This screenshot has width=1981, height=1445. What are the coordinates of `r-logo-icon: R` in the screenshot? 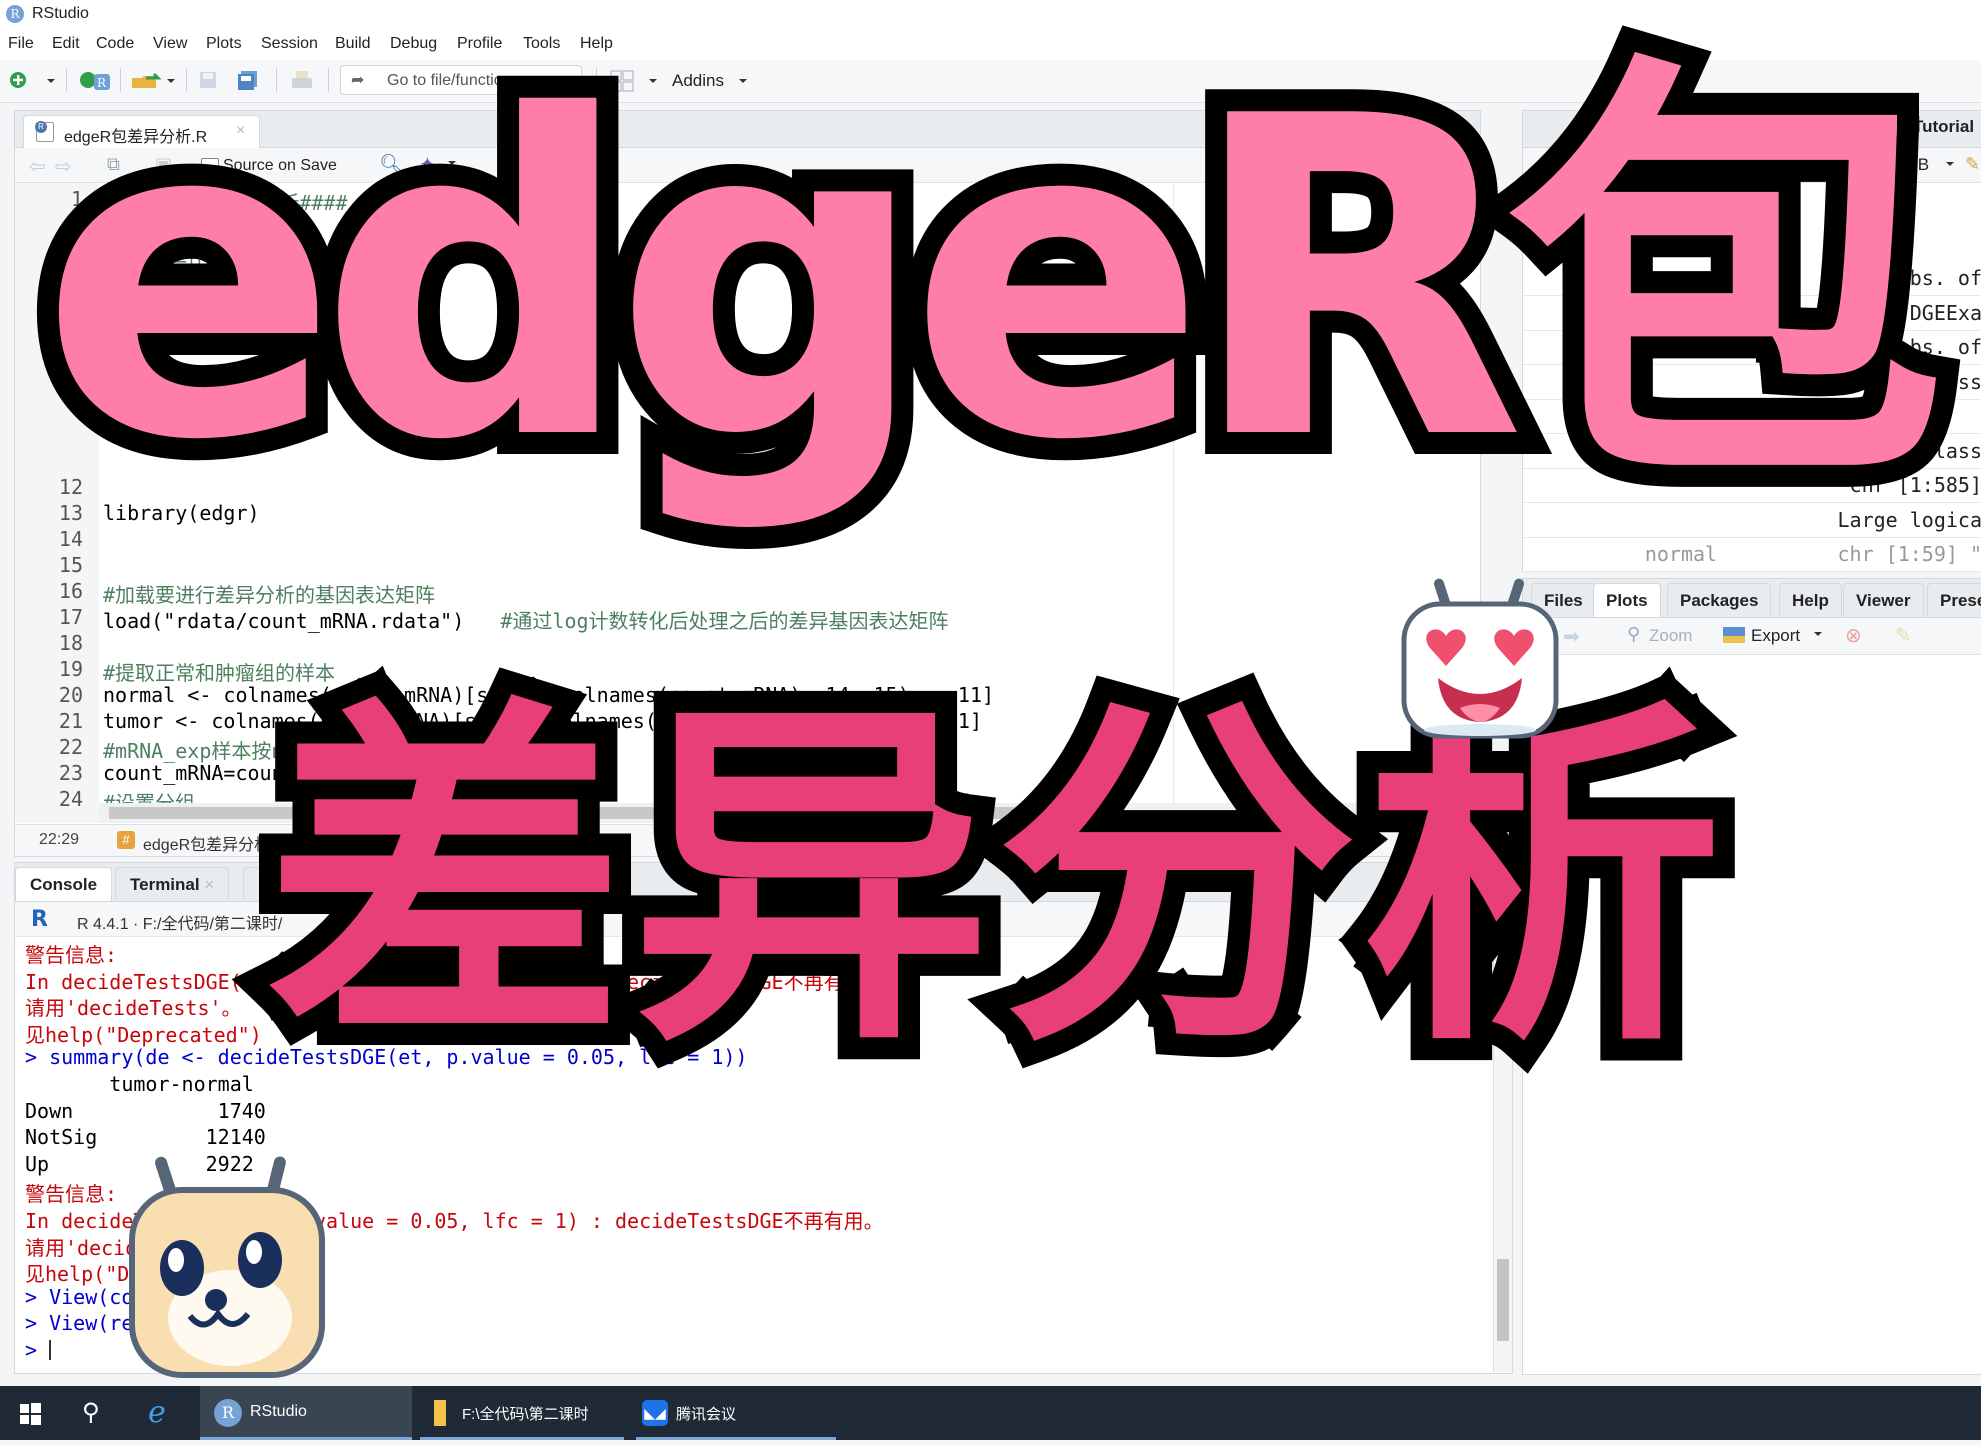 It's located at (39, 919).